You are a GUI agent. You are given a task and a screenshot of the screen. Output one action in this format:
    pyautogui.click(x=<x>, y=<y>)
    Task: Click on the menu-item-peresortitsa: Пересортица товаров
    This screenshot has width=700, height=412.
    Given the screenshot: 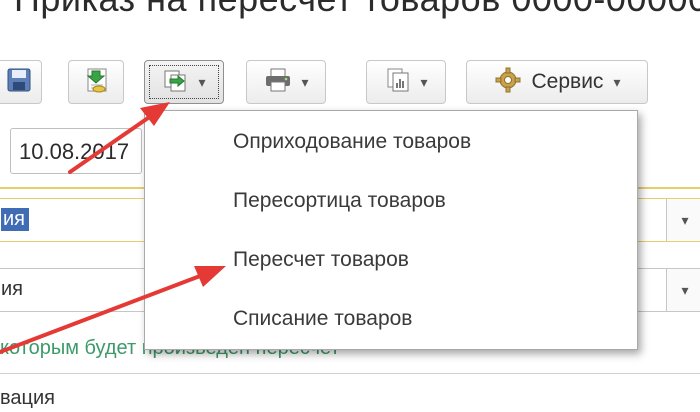 What is the action you would take?
    pyautogui.click(x=339, y=201)
    